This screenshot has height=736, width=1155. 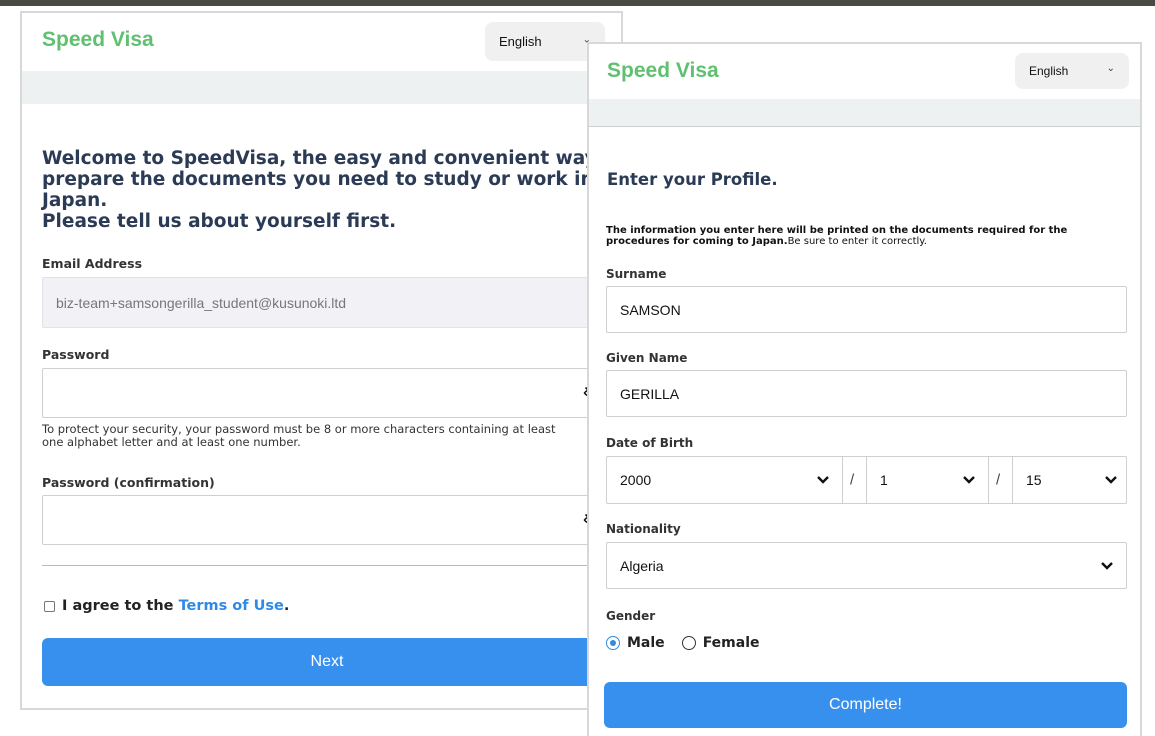 What do you see at coordinates (1069, 480) in the screenshot?
I see `dob-day-select: 15` at bounding box center [1069, 480].